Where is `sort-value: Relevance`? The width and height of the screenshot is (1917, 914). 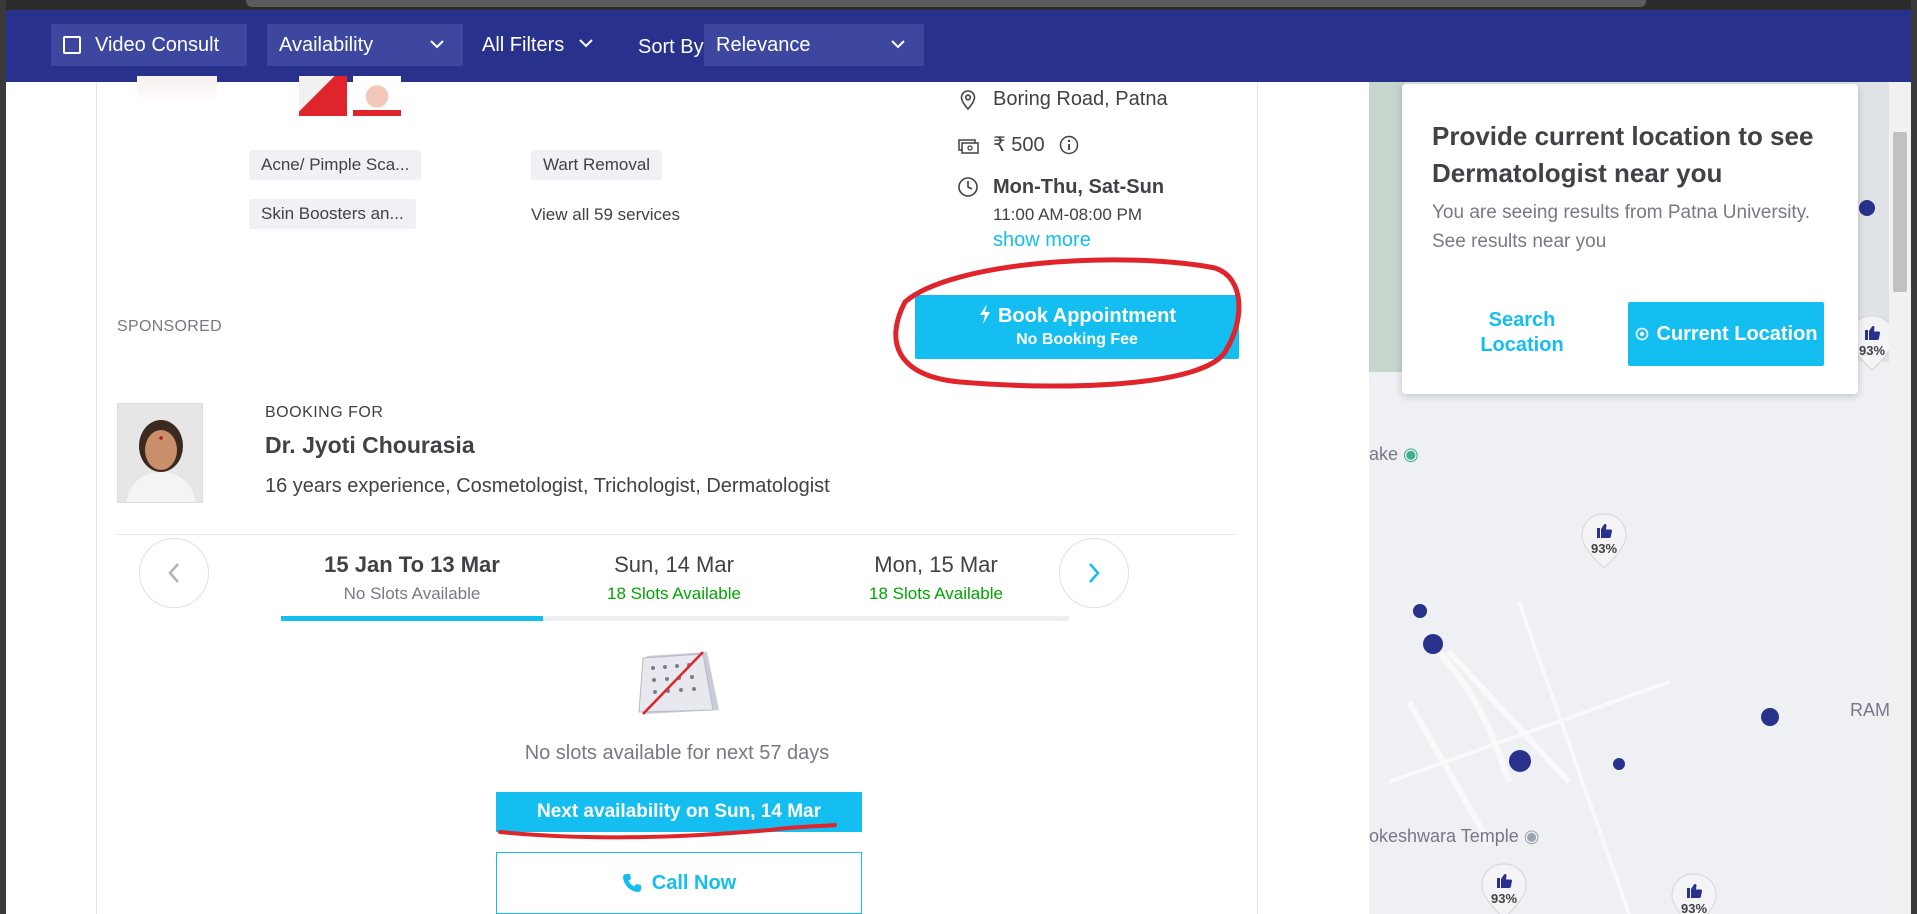 sort-value: Relevance is located at coordinates (763, 44).